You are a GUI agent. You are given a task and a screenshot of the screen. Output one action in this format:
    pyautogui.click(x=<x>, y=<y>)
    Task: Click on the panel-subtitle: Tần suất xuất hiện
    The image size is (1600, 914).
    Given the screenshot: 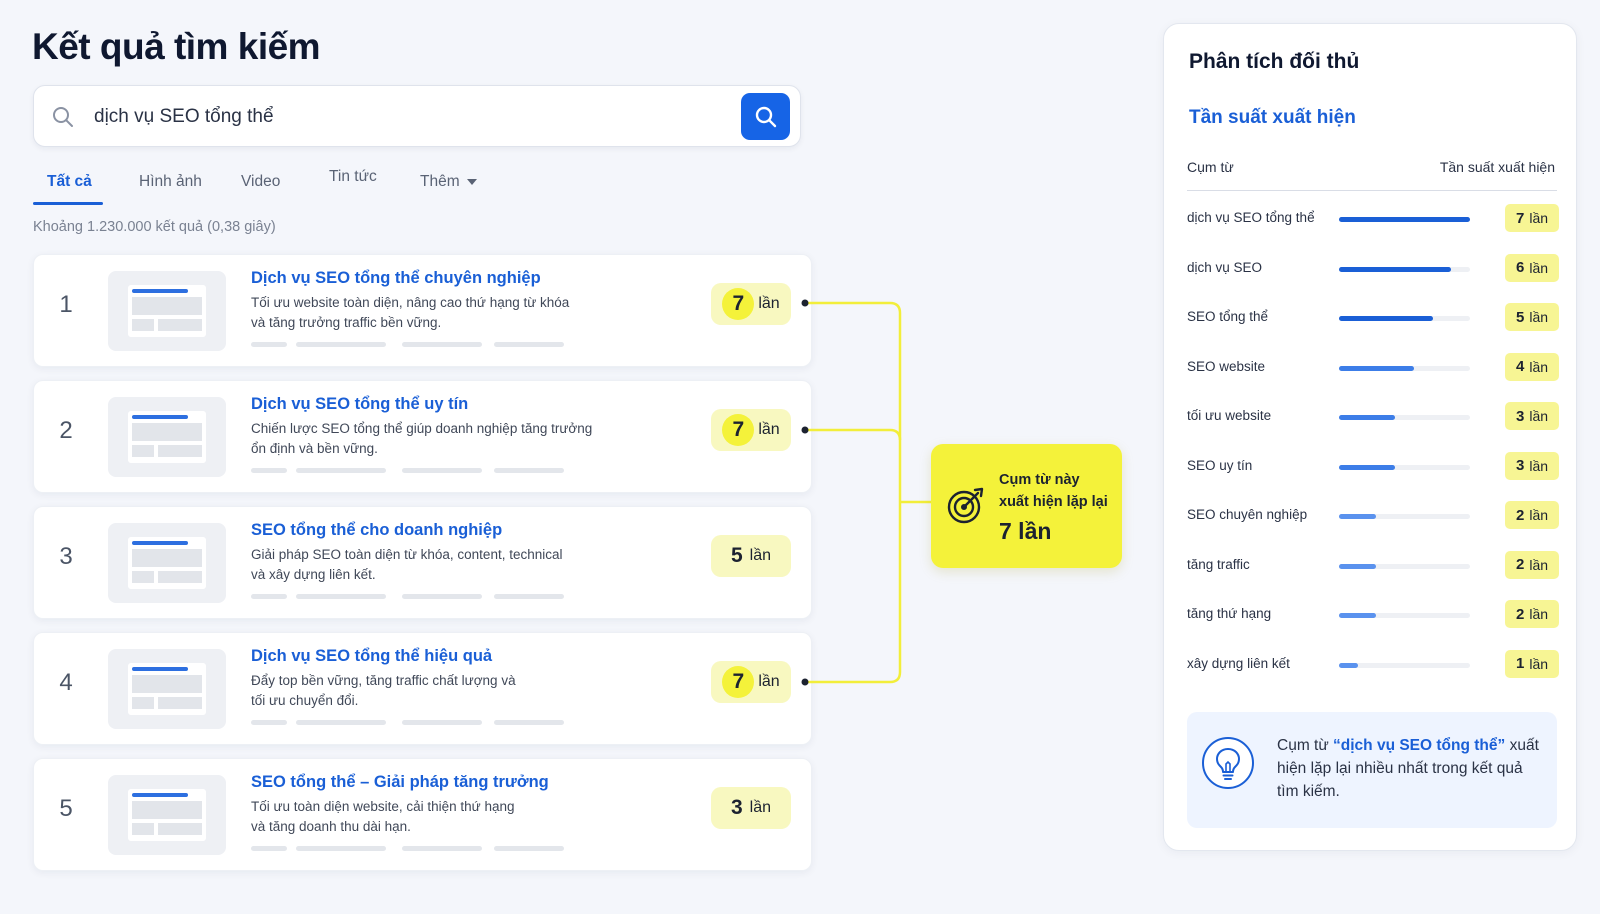 What is the action you would take?
    pyautogui.click(x=1272, y=117)
    